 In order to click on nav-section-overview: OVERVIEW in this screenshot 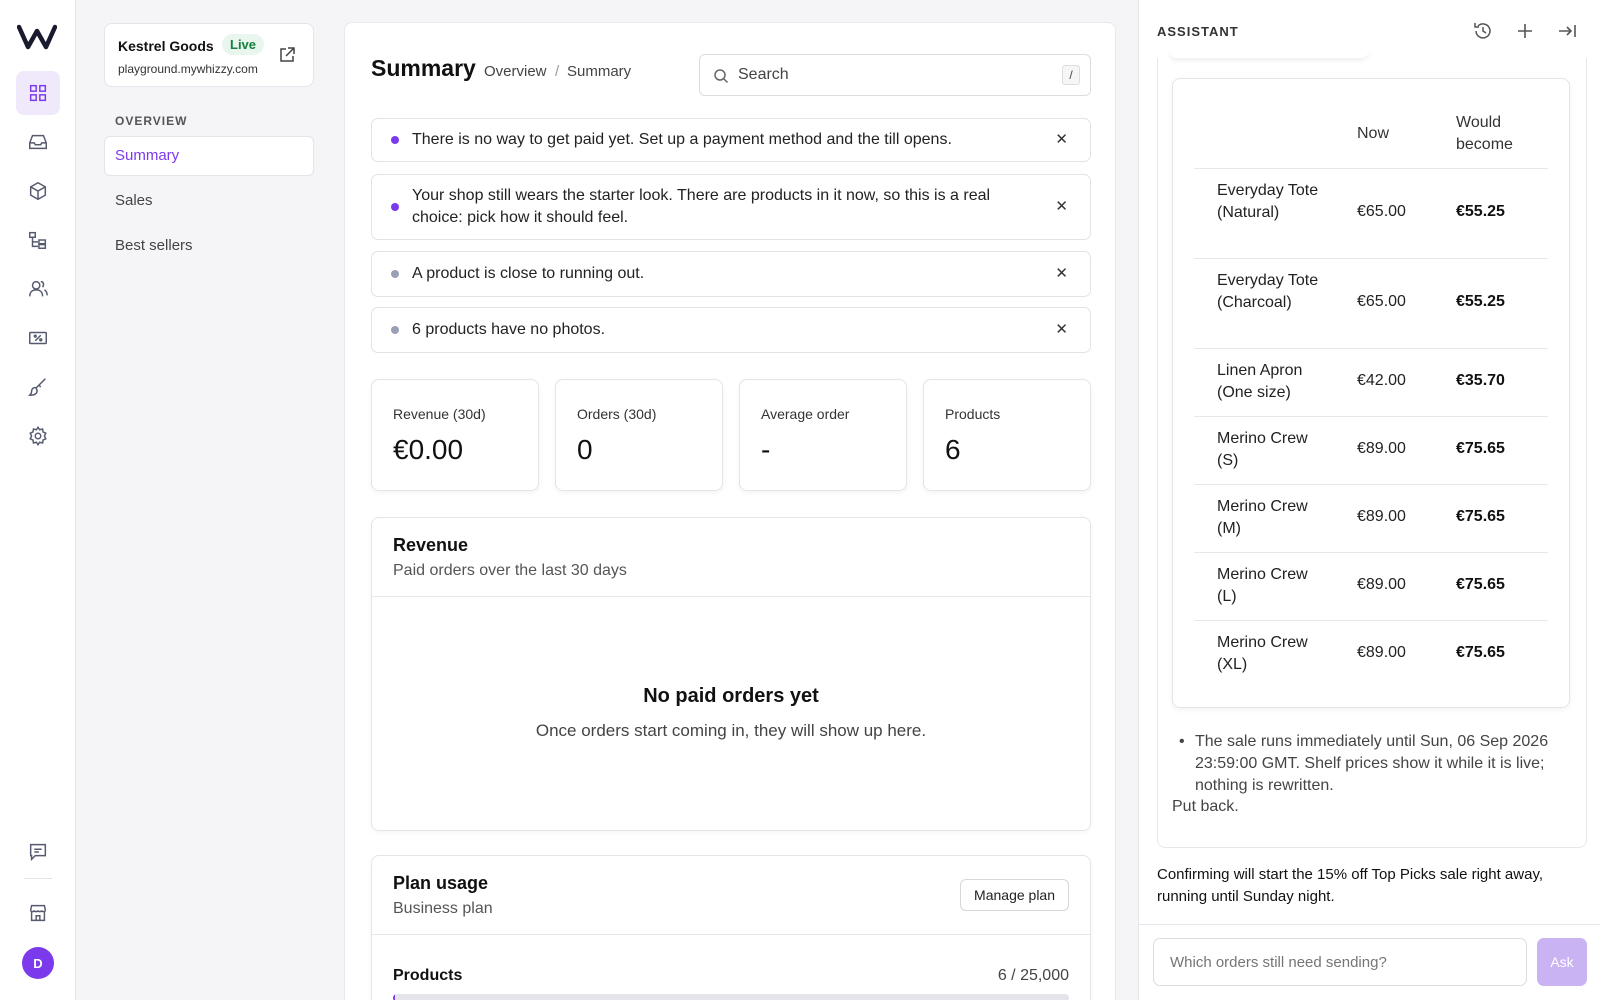, I will do `click(151, 121)`.